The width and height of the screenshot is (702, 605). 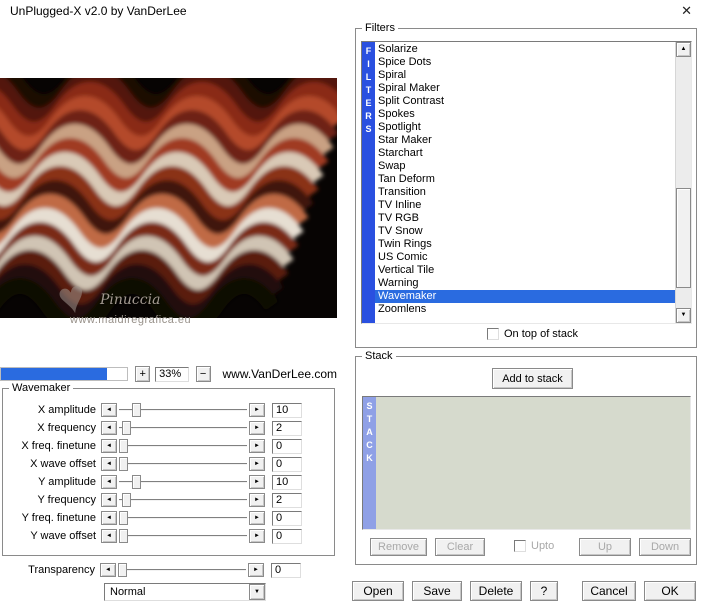 What do you see at coordinates (525, 62) in the screenshot?
I see `filter-item: Spice Dots` at bounding box center [525, 62].